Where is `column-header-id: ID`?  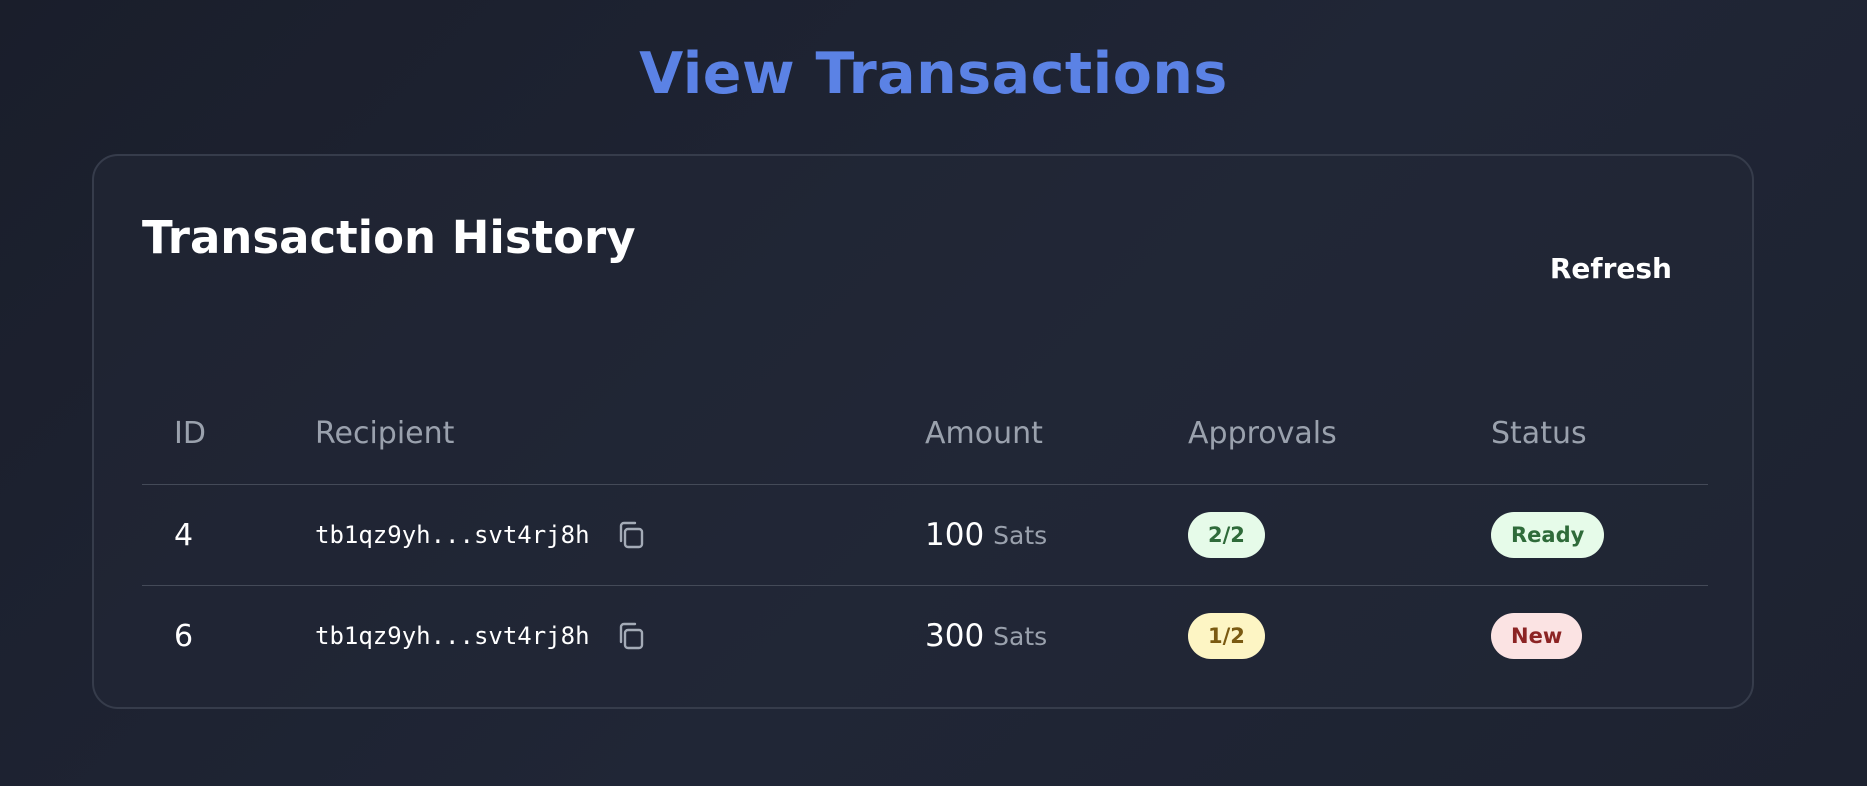
column-header-id: ID is located at coordinates (190, 433).